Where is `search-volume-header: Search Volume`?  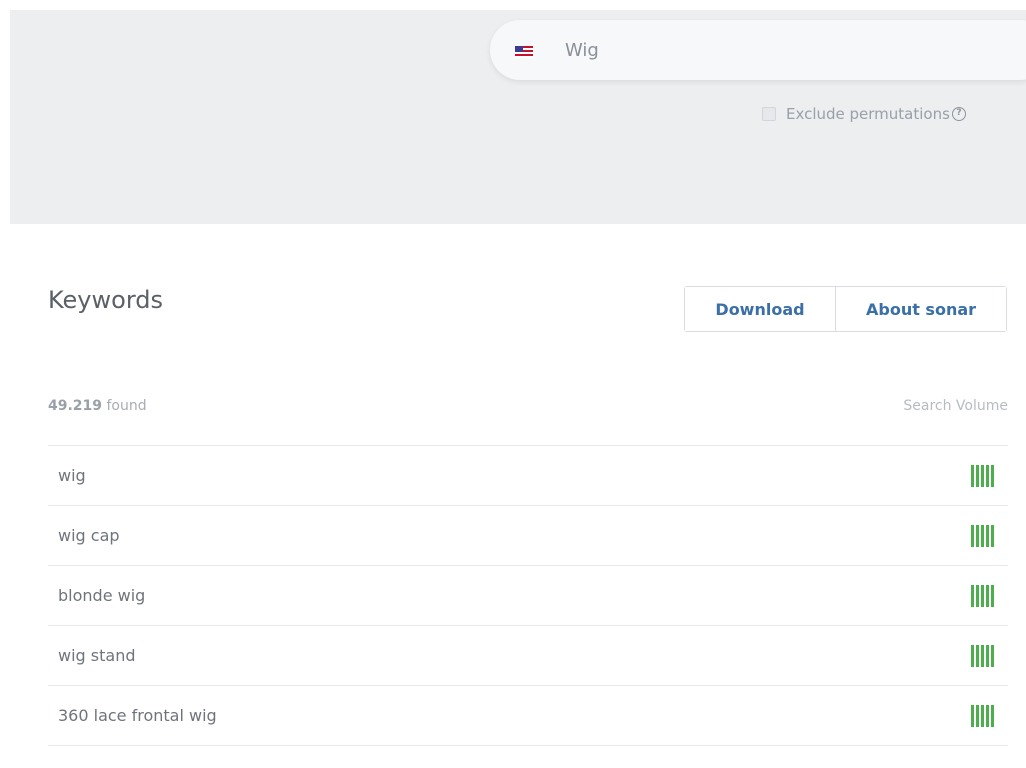 search-volume-header: Search Volume is located at coordinates (955, 406).